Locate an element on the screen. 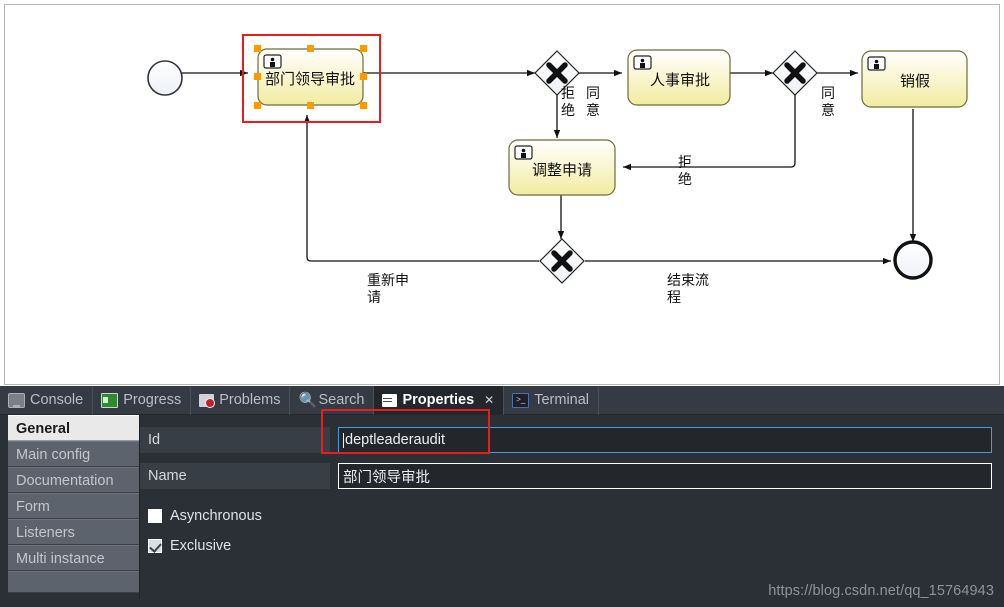  tab-label: Terminal is located at coordinates (562, 400).